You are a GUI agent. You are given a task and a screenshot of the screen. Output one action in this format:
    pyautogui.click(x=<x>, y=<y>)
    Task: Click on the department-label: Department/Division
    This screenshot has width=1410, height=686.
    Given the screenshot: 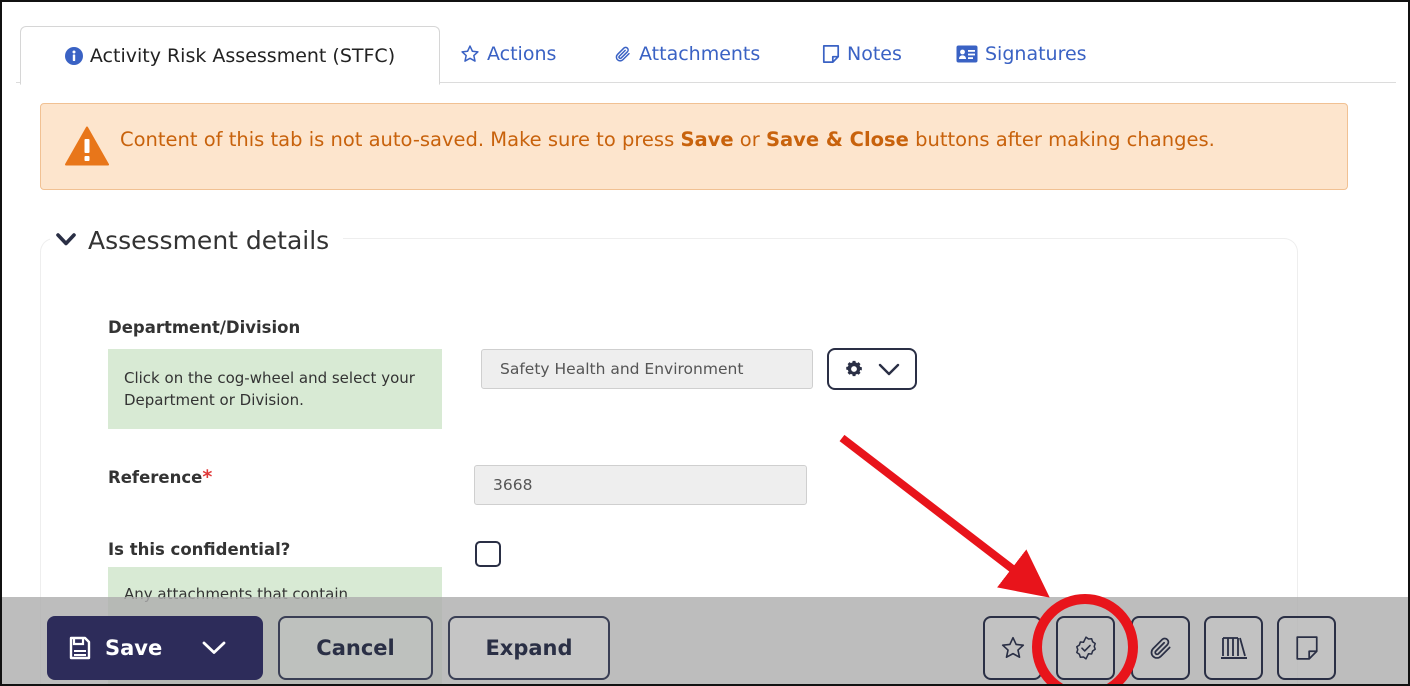 What is the action you would take?
    pyautogui.click(x=204, y=327)
    